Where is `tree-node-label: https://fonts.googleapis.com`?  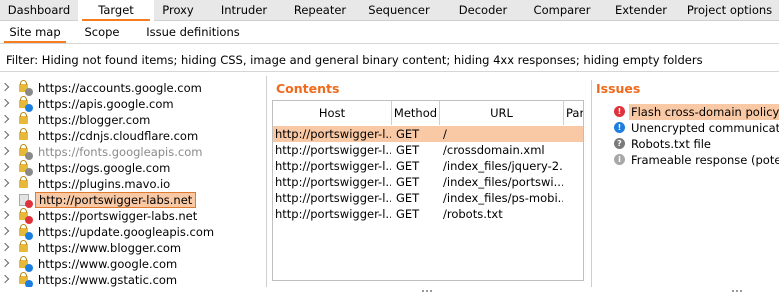 tree-node-label: https://fonts.googleapis.com is located at coordinates (120, 152).